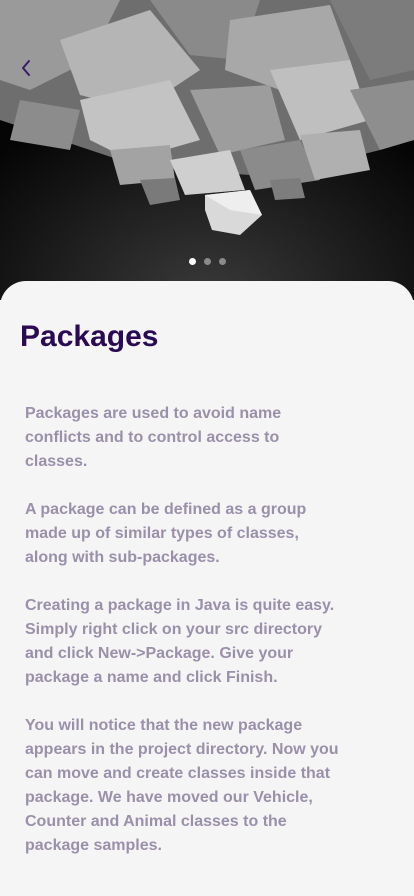  I want to click on page-title: Packages, so click(89, 336).